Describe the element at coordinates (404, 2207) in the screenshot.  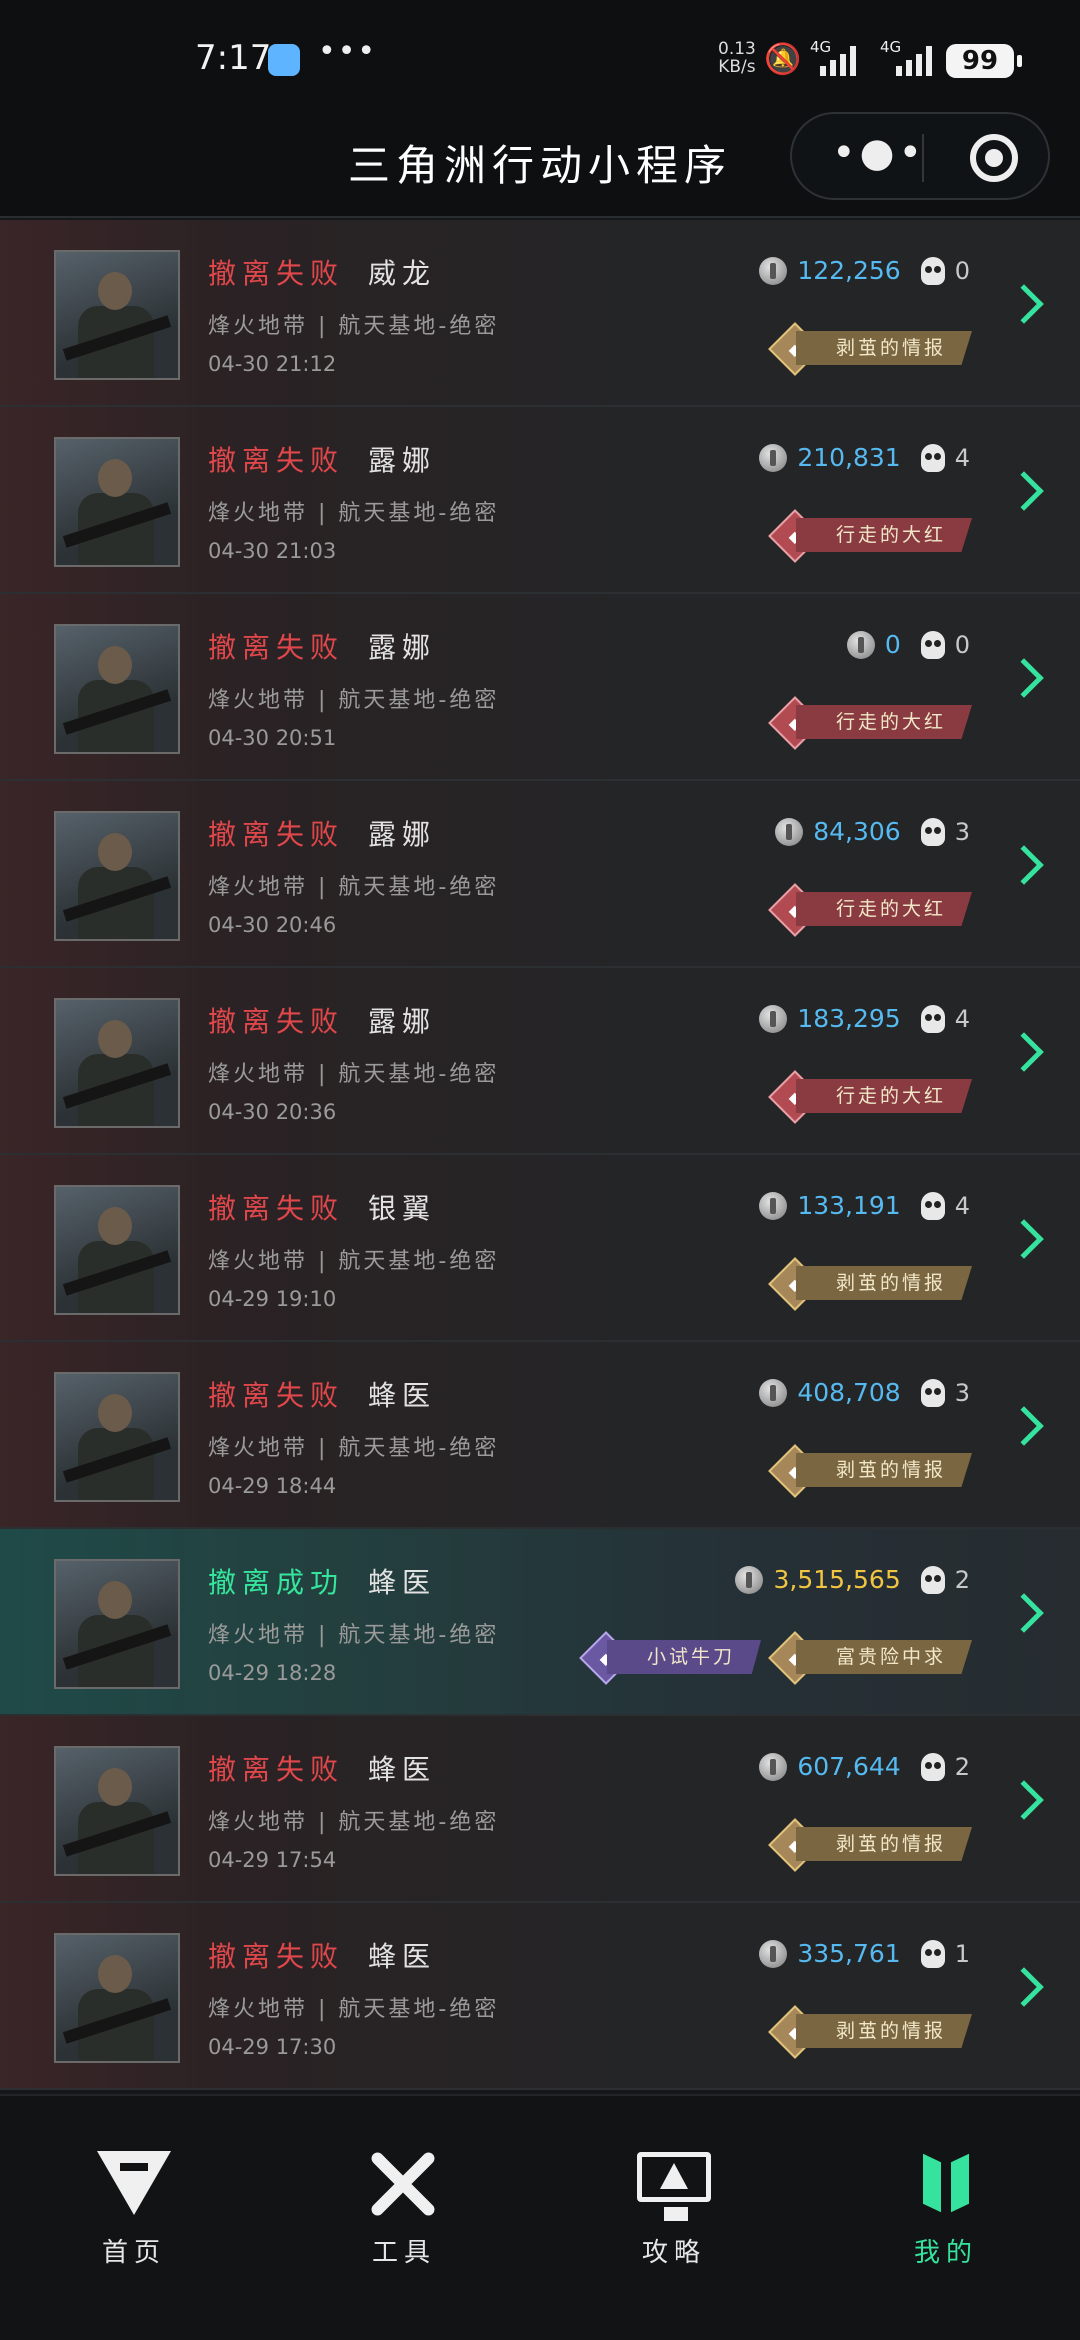
I see `nav-tools: 工具` at that location.